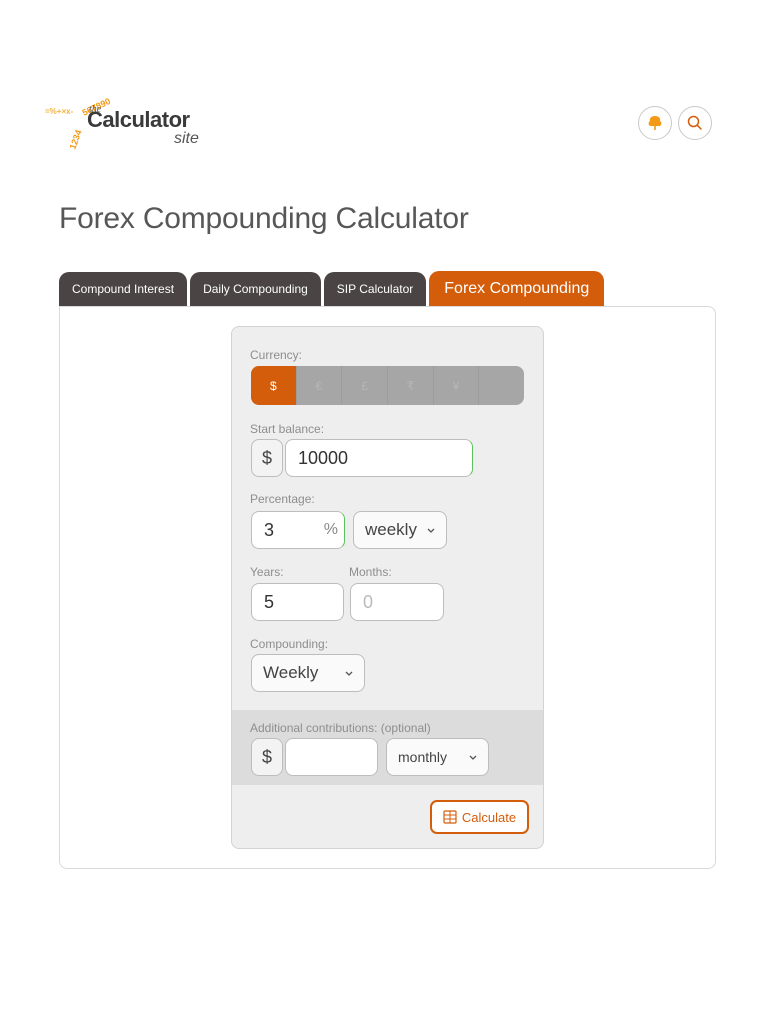 This screenshot has height=1024, width=768. Describe the element at coordinates (675, 123) in the screenshot. I see `header-actions` at that location.